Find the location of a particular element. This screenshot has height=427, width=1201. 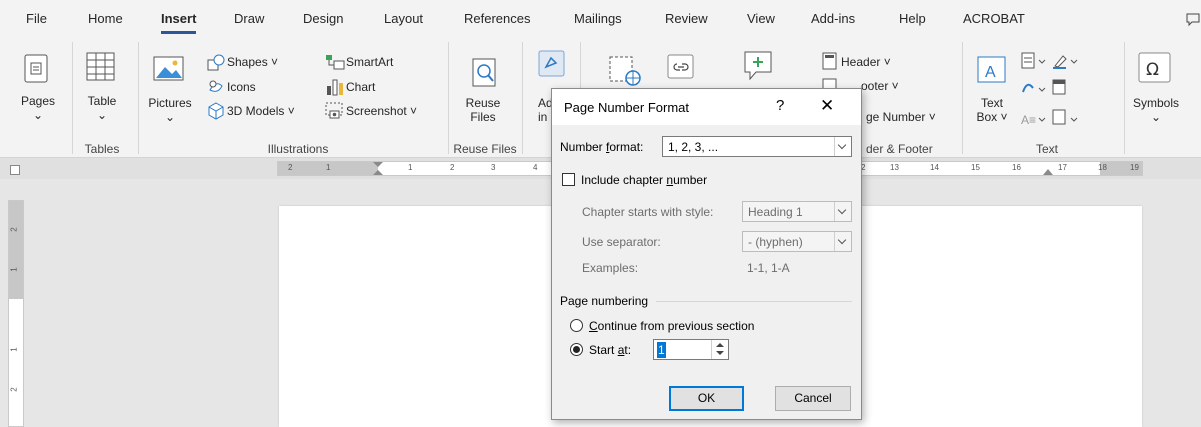

screenshot-button: Screenshot ˅ is located at coordinates (381, 111).